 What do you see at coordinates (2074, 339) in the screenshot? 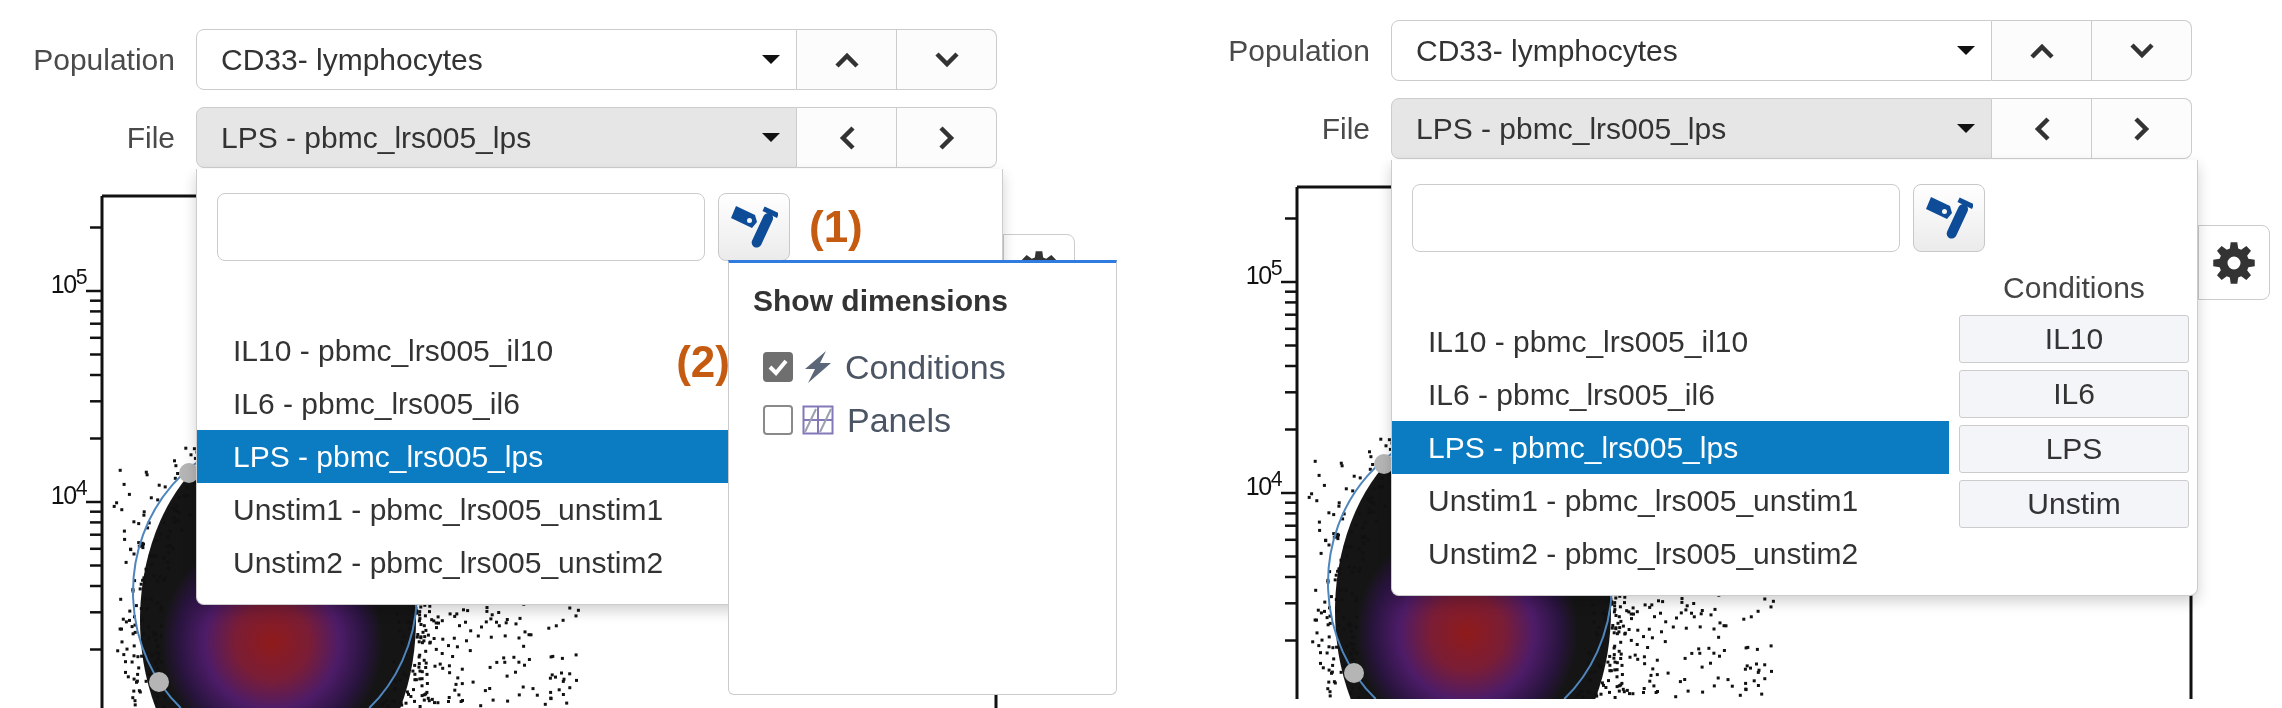
I see `condition-tag: IL10` at bounding box center [2074, 339].